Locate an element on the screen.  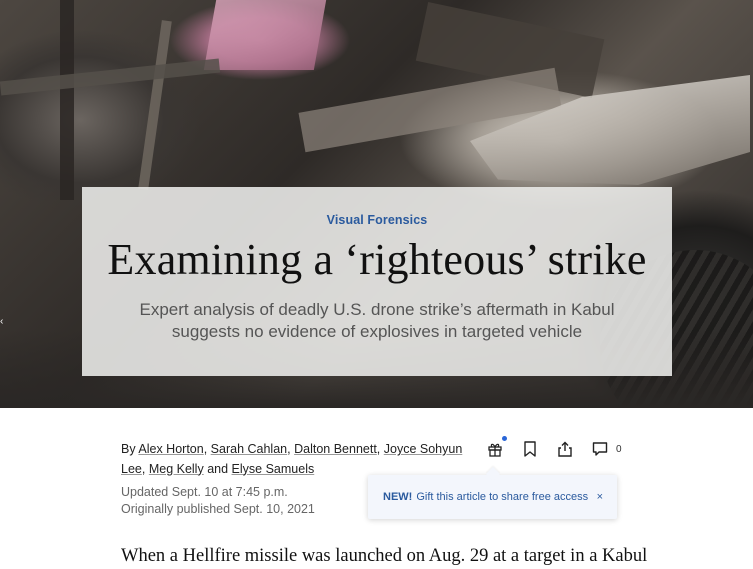
published-timestamp: Originally published Sept. 10, 2021 is located at coordinates (218, 508).